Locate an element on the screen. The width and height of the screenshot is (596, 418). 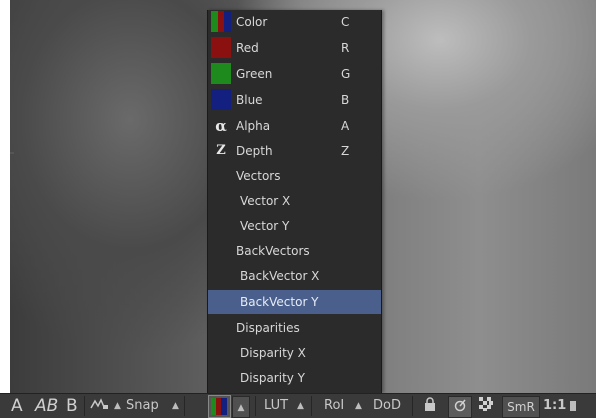
snap-tool-icon is located at coordinates (99, 406).